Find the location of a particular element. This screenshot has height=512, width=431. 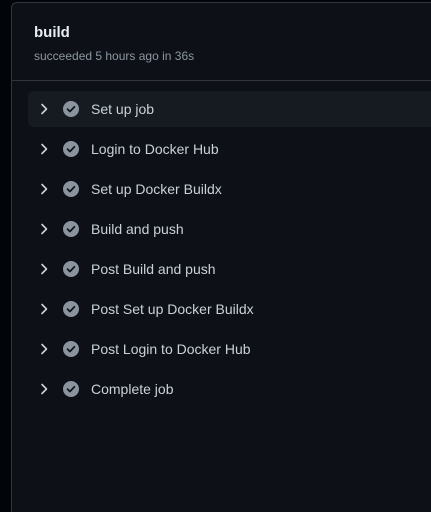

step-row-post-build-and-push: Post Build and push is located at coordinates (229, 269).